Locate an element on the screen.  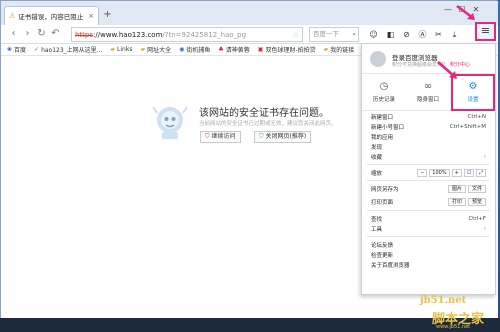
game-icon: ◉ is located at coordinates (182, 49).